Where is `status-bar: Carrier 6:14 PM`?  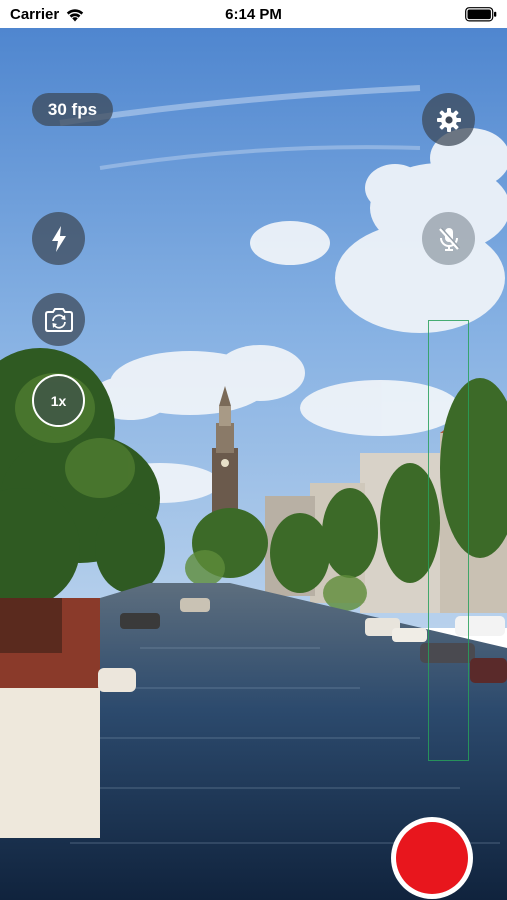
status-bar: Carrier 6:14 PM is located at coordinates (253, 14).